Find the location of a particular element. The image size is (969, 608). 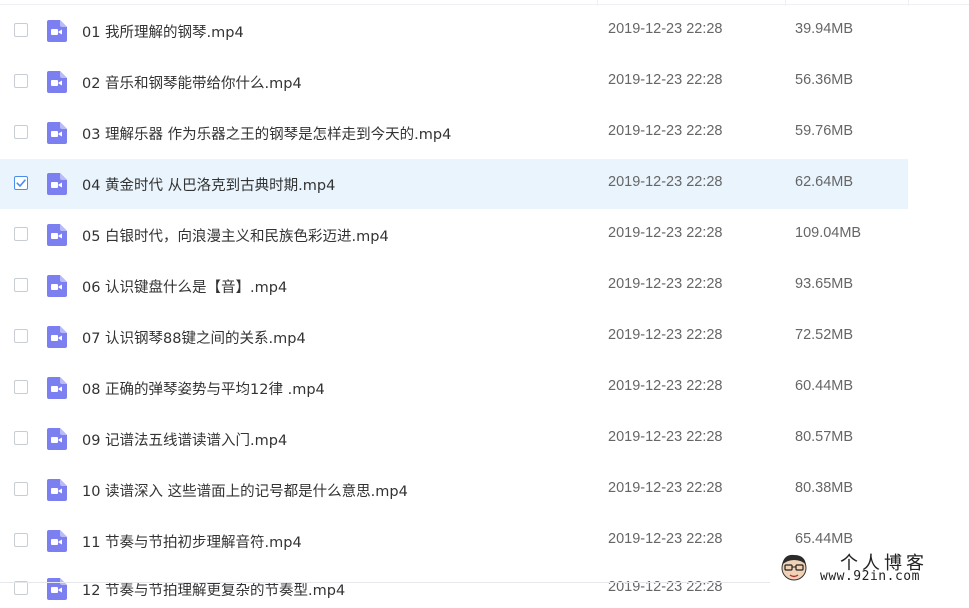

file-name: 04 黄金时代 从巴洛克到古典时期.mp4 is located at coordinates (208, 184).